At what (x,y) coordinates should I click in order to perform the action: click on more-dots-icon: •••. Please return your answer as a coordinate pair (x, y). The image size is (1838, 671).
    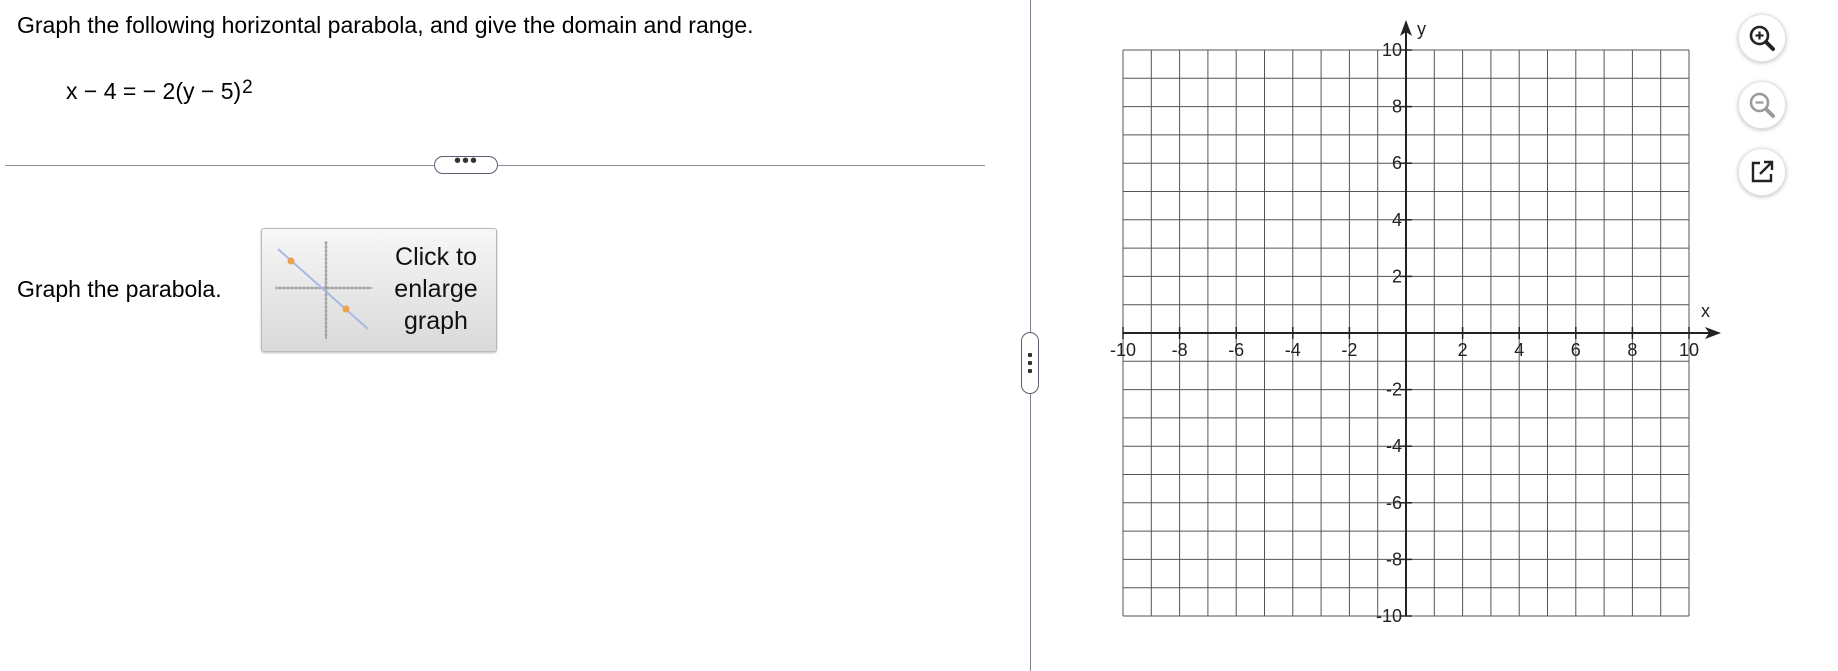
    Looking at the image, I should click on (465, 161).